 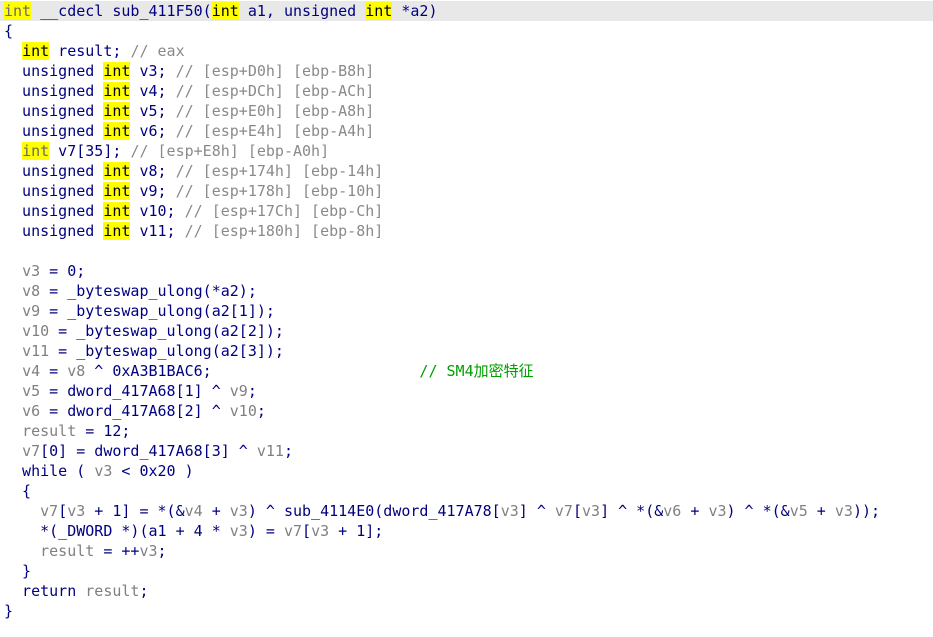 I want to click on comment-token: // eax, so click(x=157, y=51).